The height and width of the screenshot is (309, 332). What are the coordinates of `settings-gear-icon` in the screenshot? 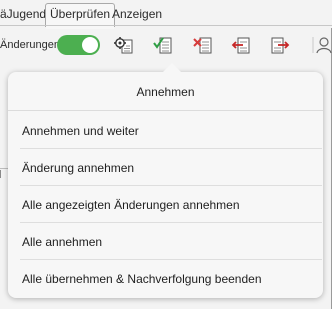 It's located at (123, 45).